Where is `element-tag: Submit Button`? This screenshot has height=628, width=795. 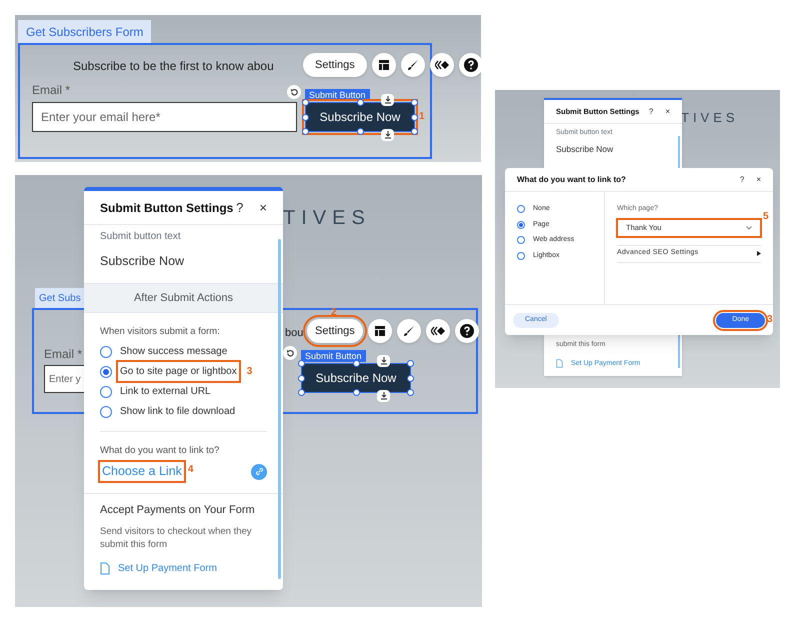
element-tag: Submit Button is located at coordinates (333, 356).